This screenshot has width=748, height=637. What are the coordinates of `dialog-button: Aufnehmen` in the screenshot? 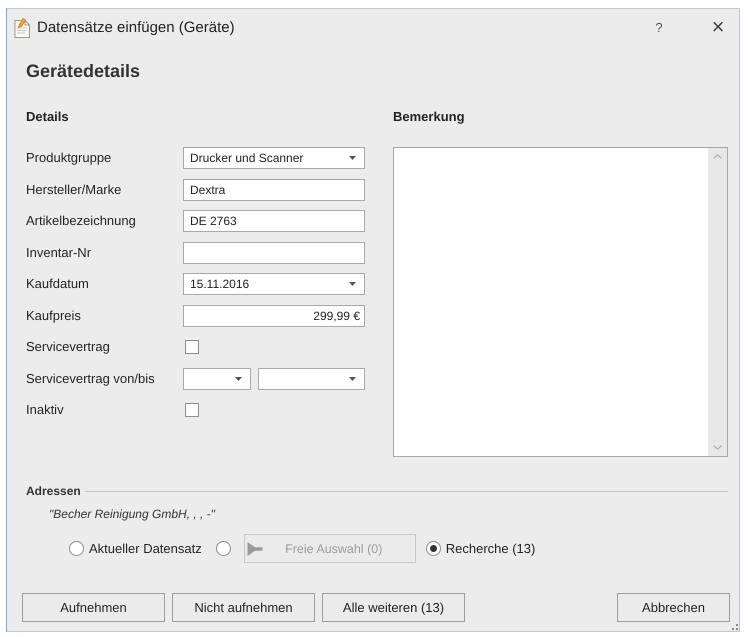 It's located at (93, 607).